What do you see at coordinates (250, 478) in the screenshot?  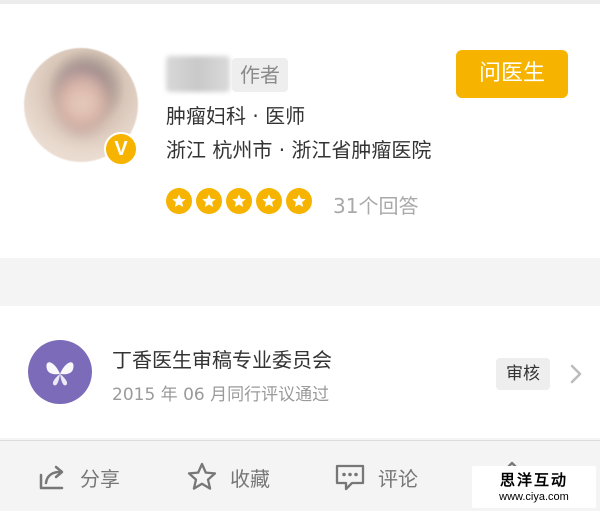 I see `favorite-label: 收藏` at bounding box center [250, 478].